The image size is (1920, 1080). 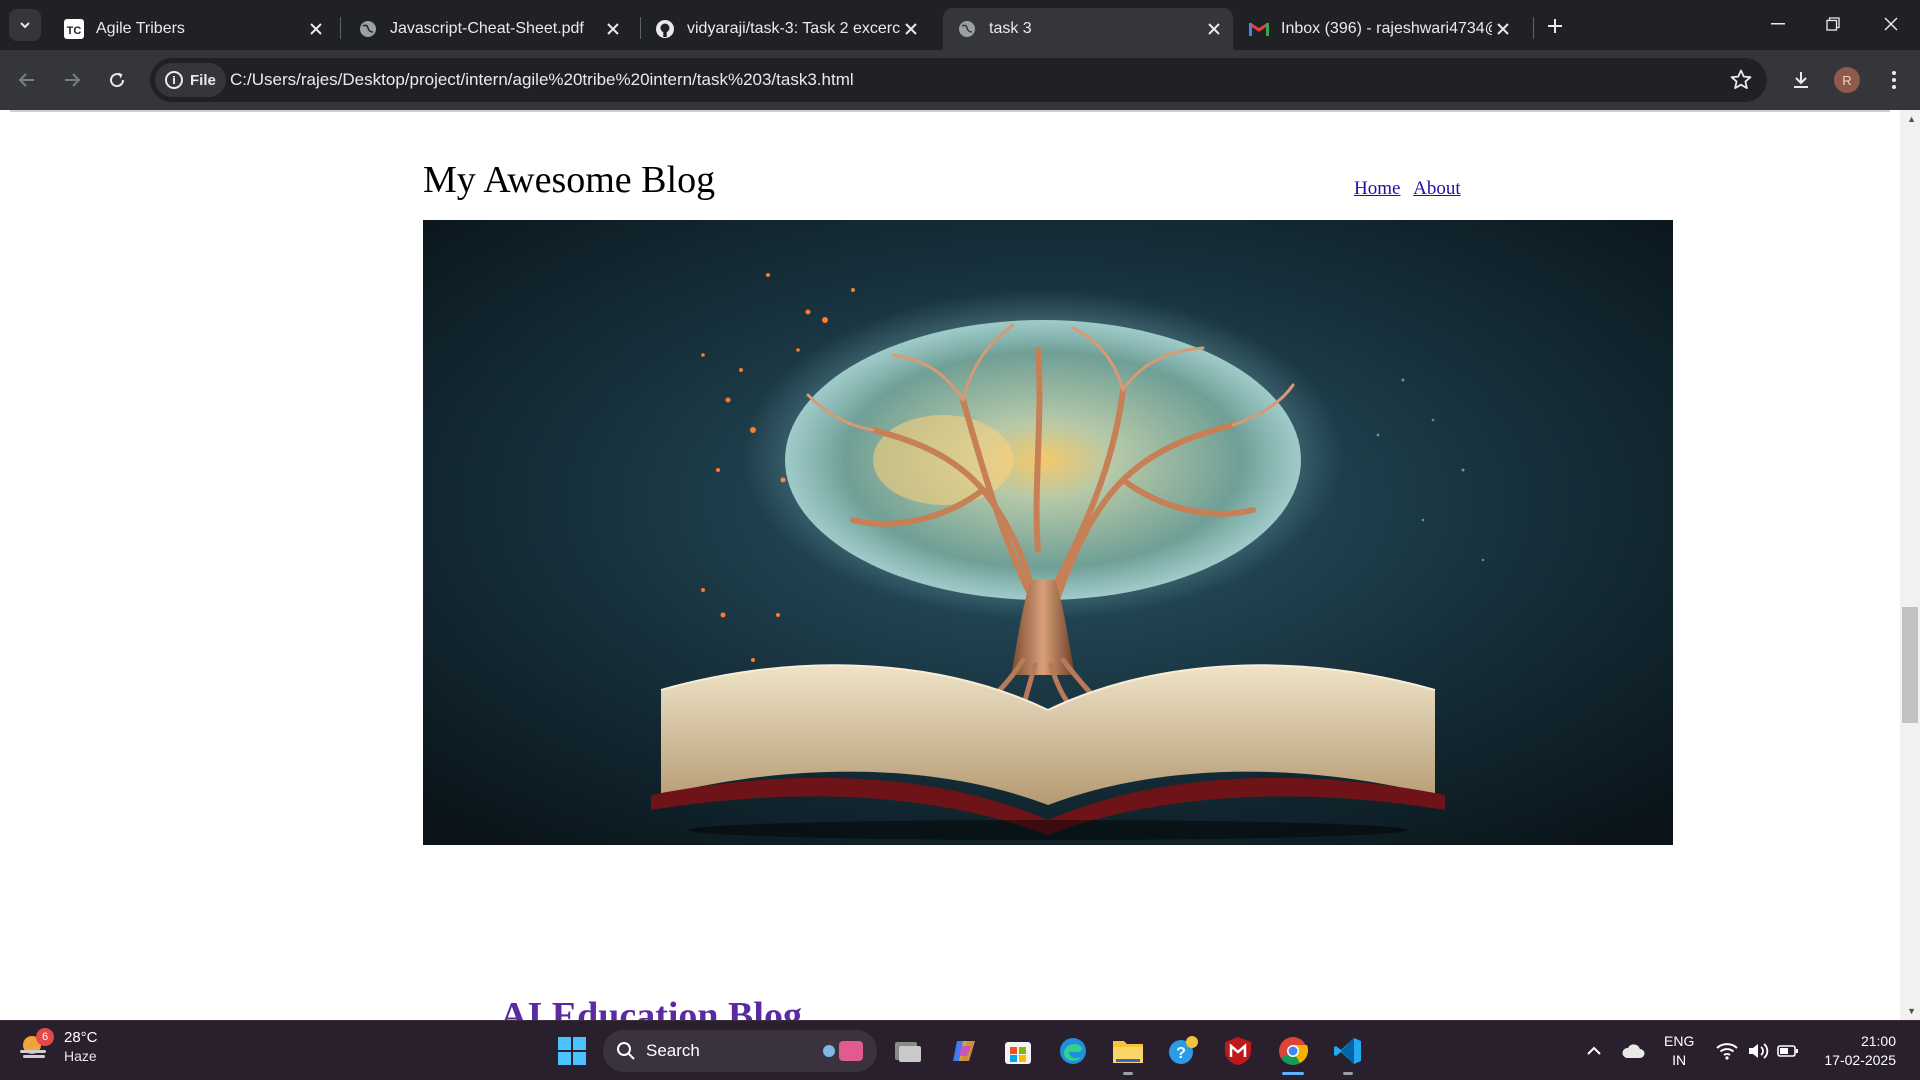 I want to click on scroll-down-arrow-icon: ▼, so click(x=1911, y=1011).